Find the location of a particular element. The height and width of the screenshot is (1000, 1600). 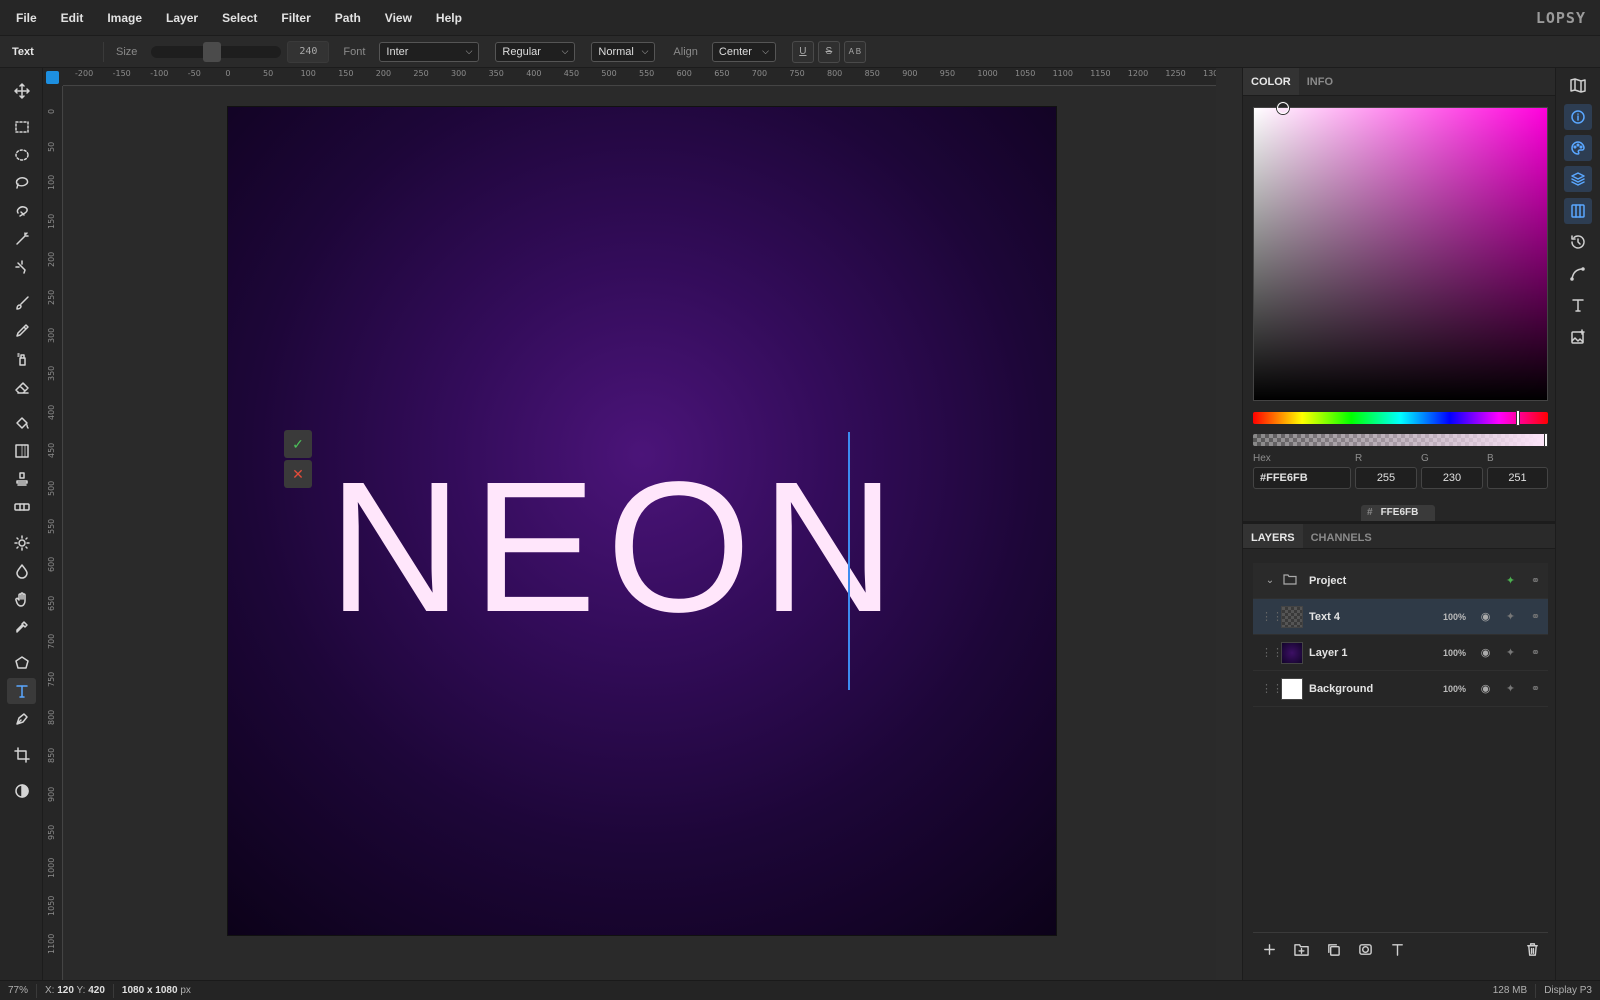

lasso-tool is located at coordinates (21, 183).